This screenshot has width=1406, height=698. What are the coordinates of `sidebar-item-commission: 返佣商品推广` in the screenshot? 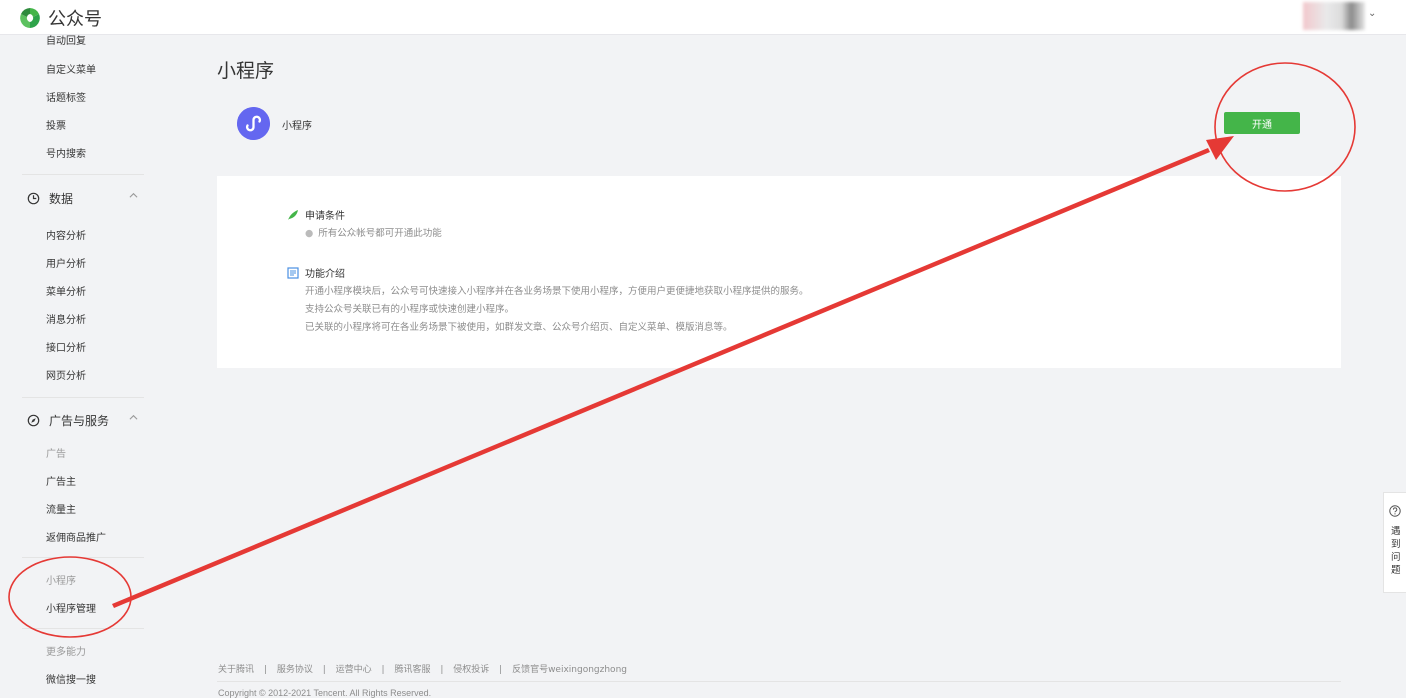 It's located at (76, 536).